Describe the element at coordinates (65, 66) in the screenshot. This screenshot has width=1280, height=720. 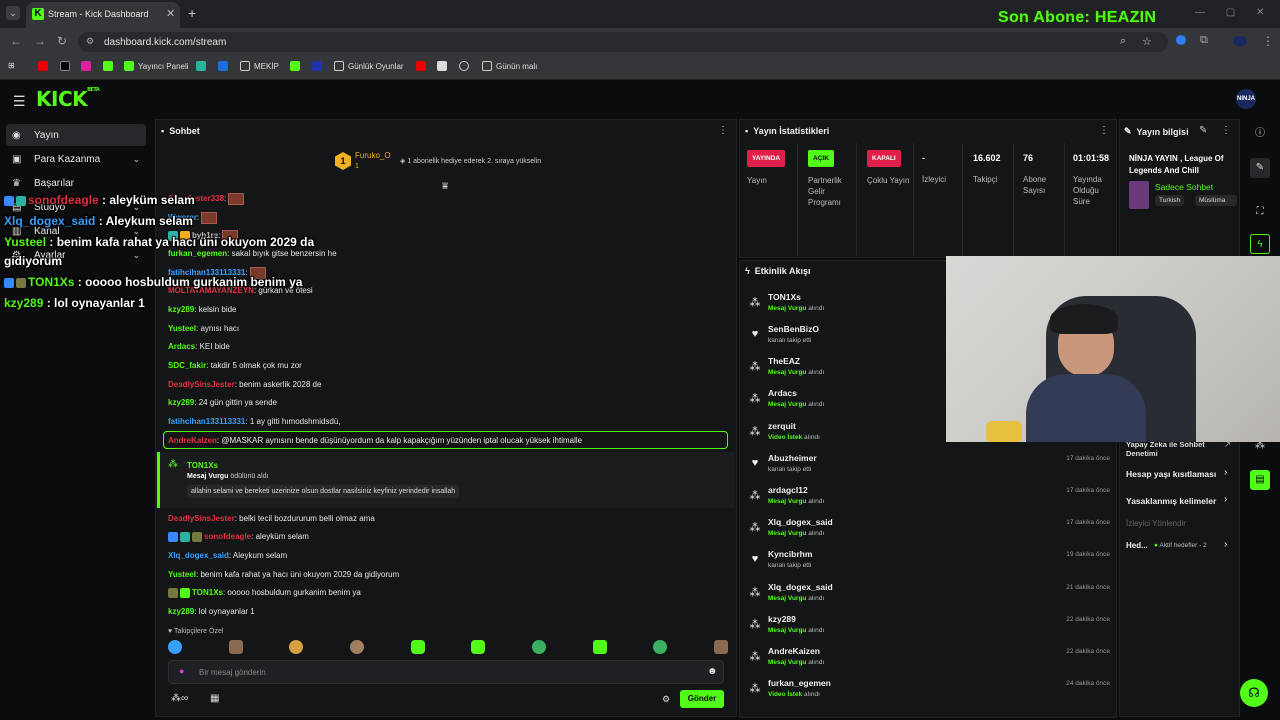
I see `bookmark-x` at that location.